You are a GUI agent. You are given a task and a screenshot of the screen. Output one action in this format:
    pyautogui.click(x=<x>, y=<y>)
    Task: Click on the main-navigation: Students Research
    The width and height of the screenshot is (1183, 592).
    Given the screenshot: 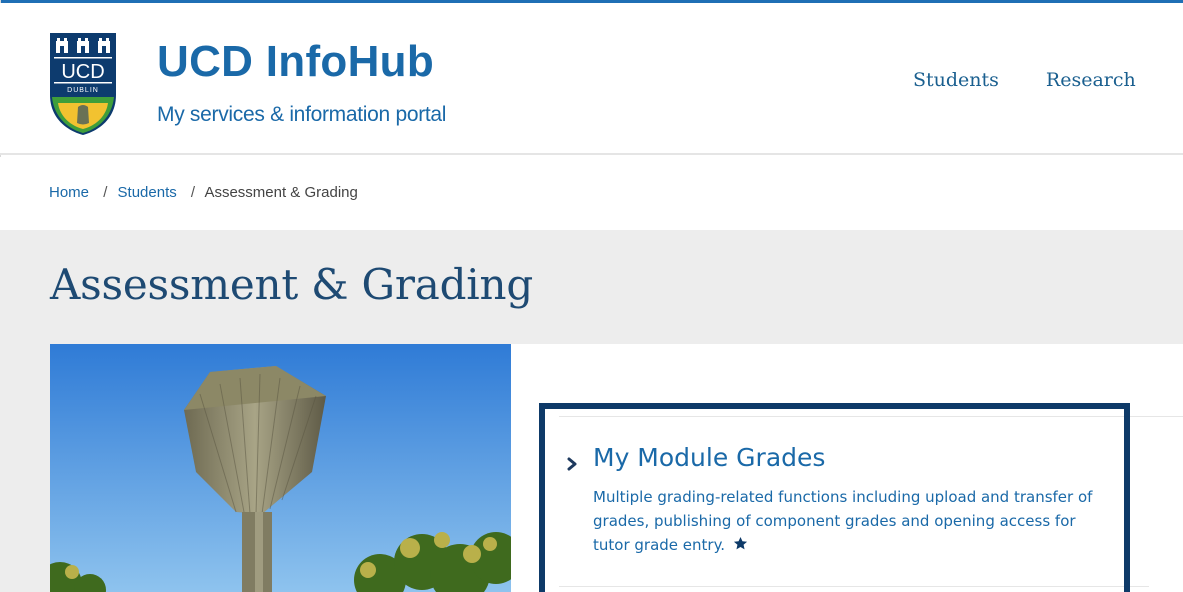 What is the action you would take?
    pyautogui.click(x=1024, y=80)
    